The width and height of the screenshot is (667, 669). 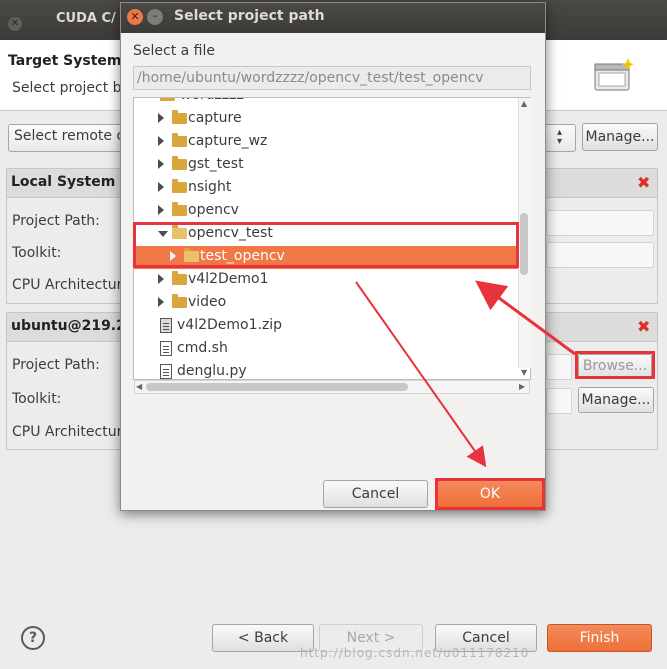 I want to click on dialog-minimize-icon: –, so click(x=155, y=17).